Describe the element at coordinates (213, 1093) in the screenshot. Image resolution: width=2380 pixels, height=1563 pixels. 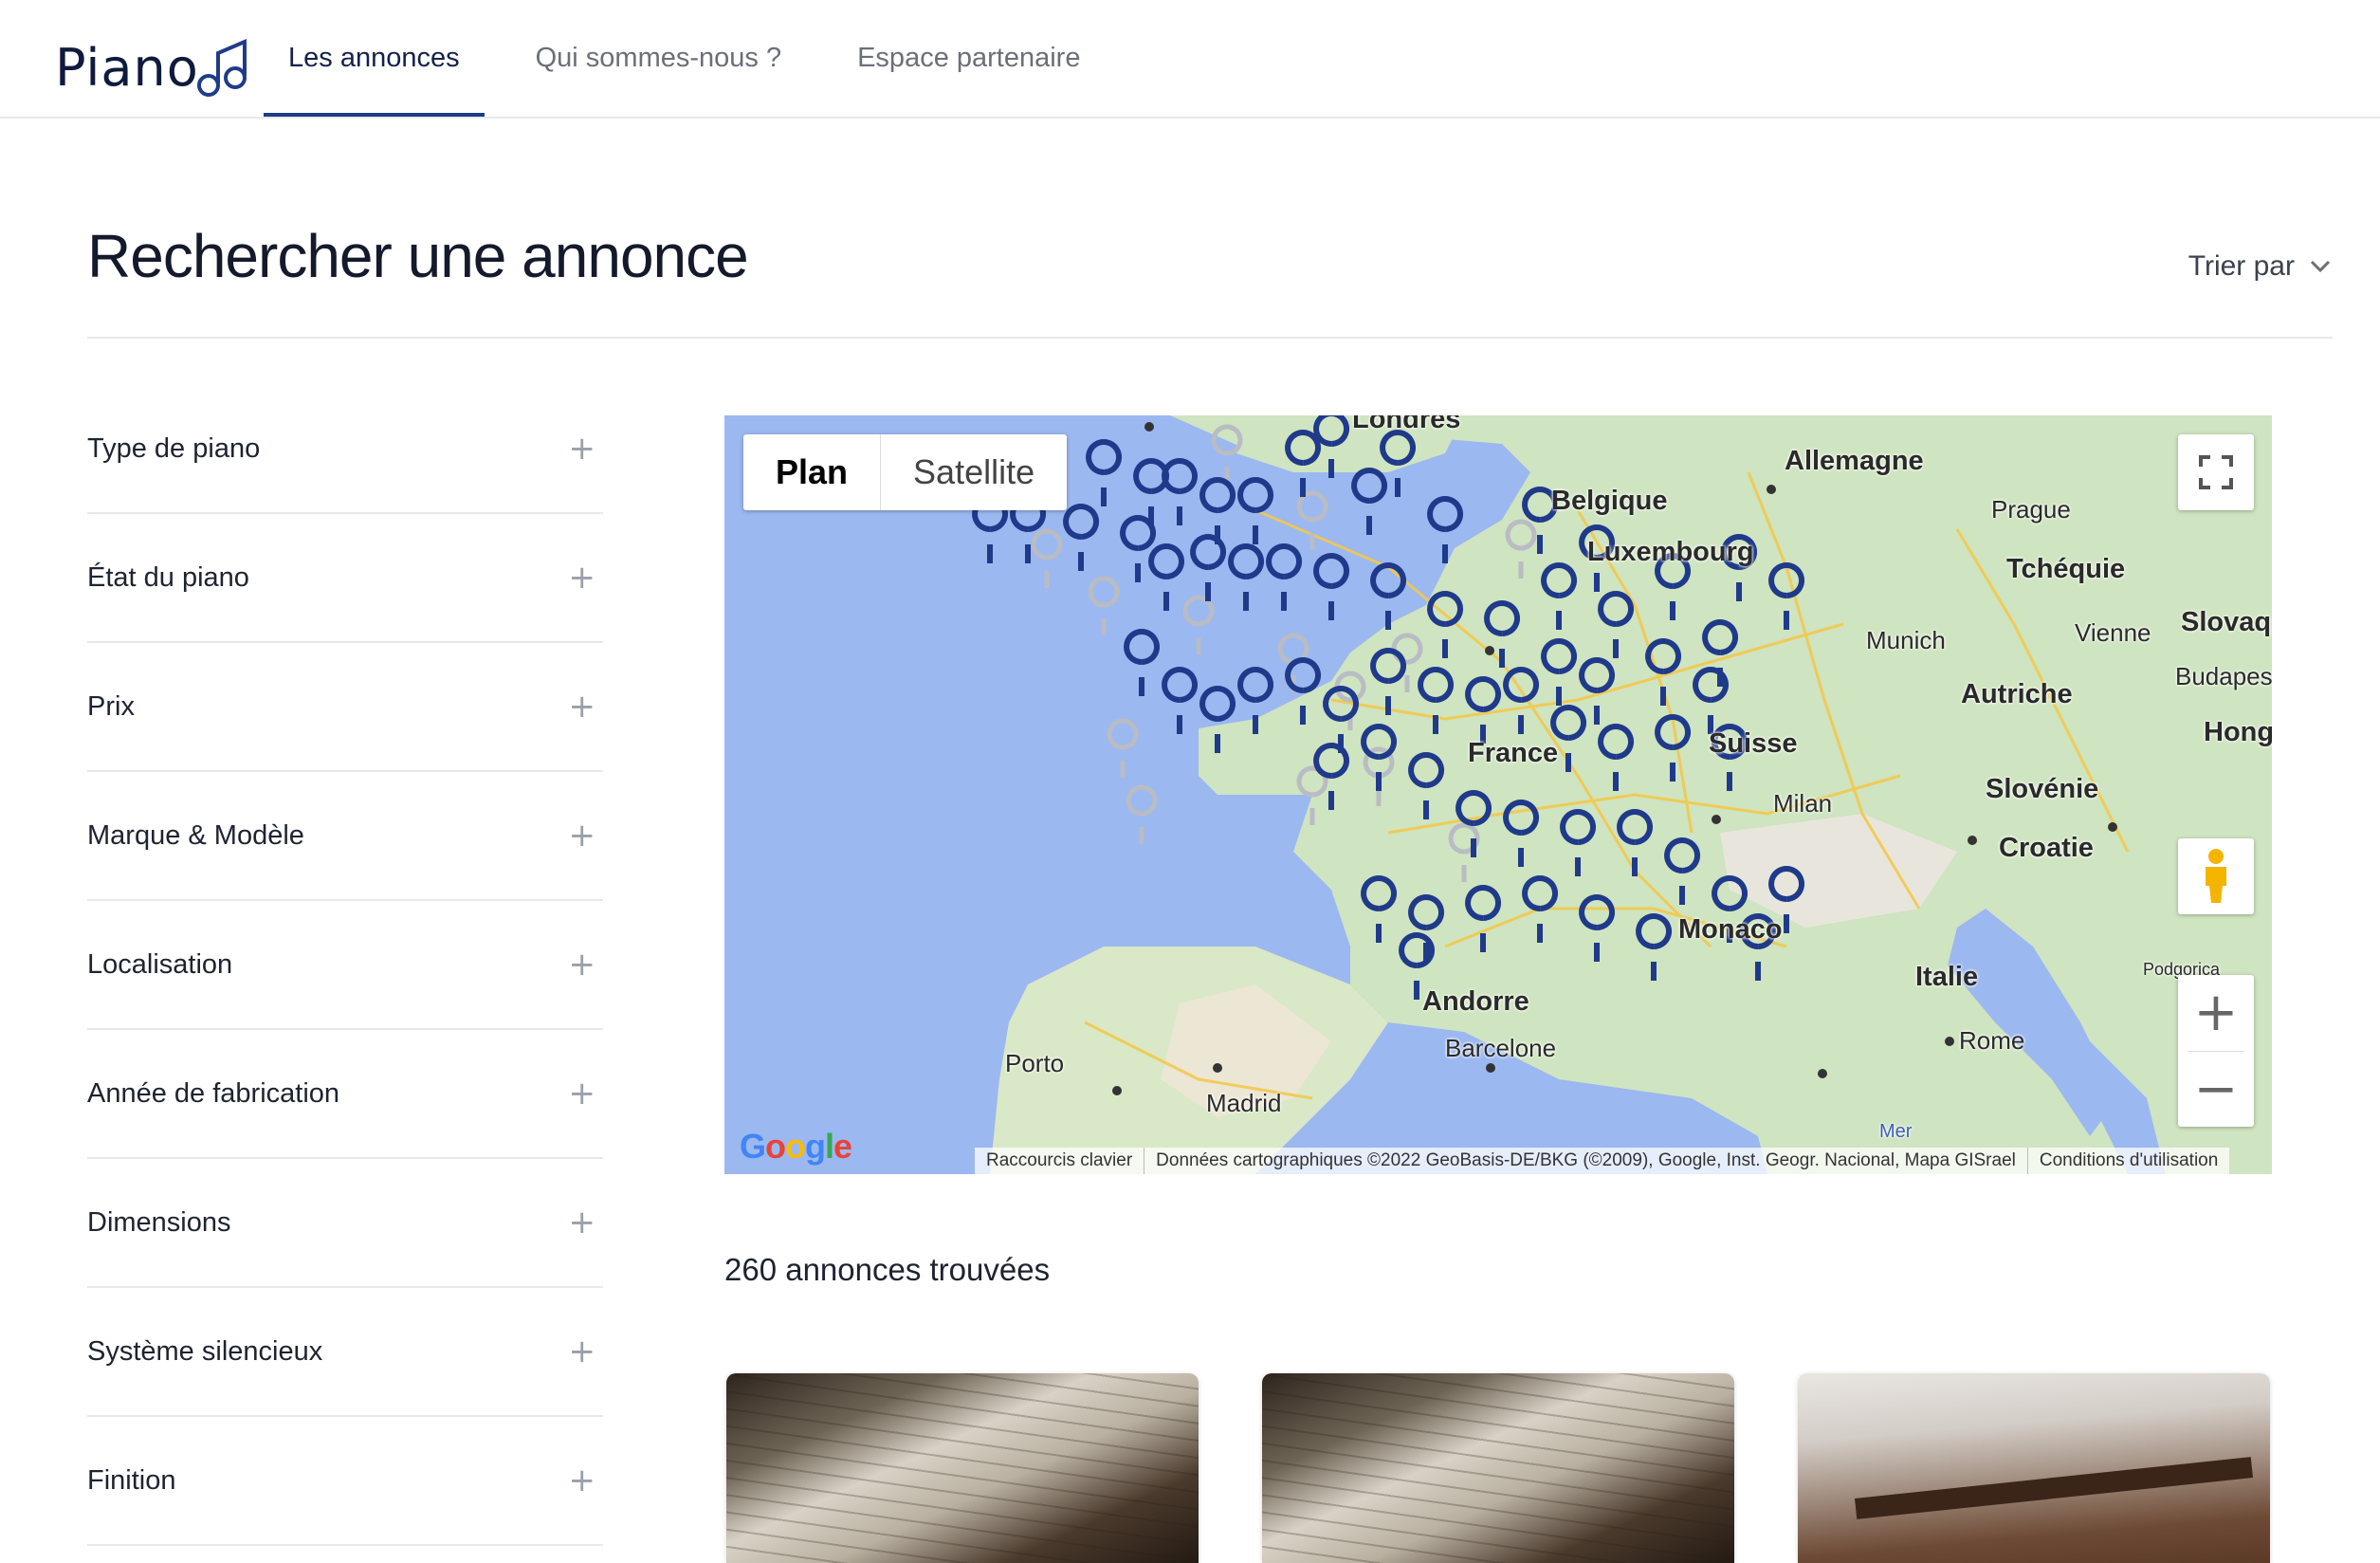
I see `filter-label: Année de fabrication` at that location.